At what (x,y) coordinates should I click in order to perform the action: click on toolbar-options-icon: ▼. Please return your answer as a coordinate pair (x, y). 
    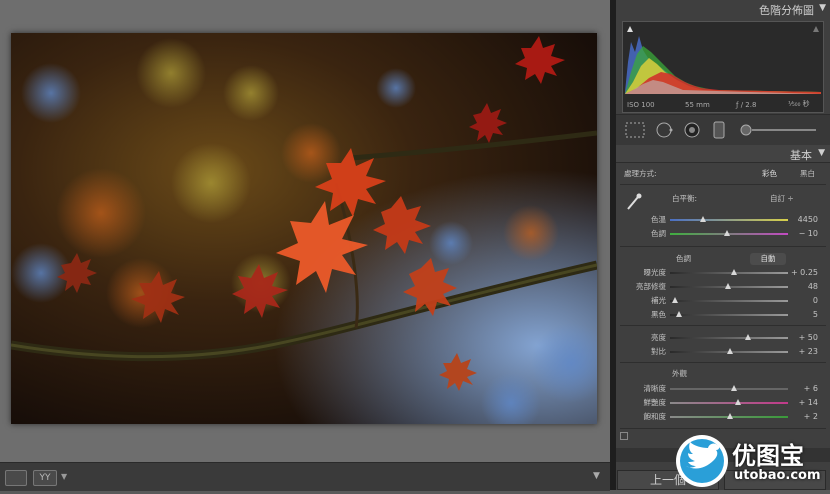
    Looking at the image, I should click on (596, 476).